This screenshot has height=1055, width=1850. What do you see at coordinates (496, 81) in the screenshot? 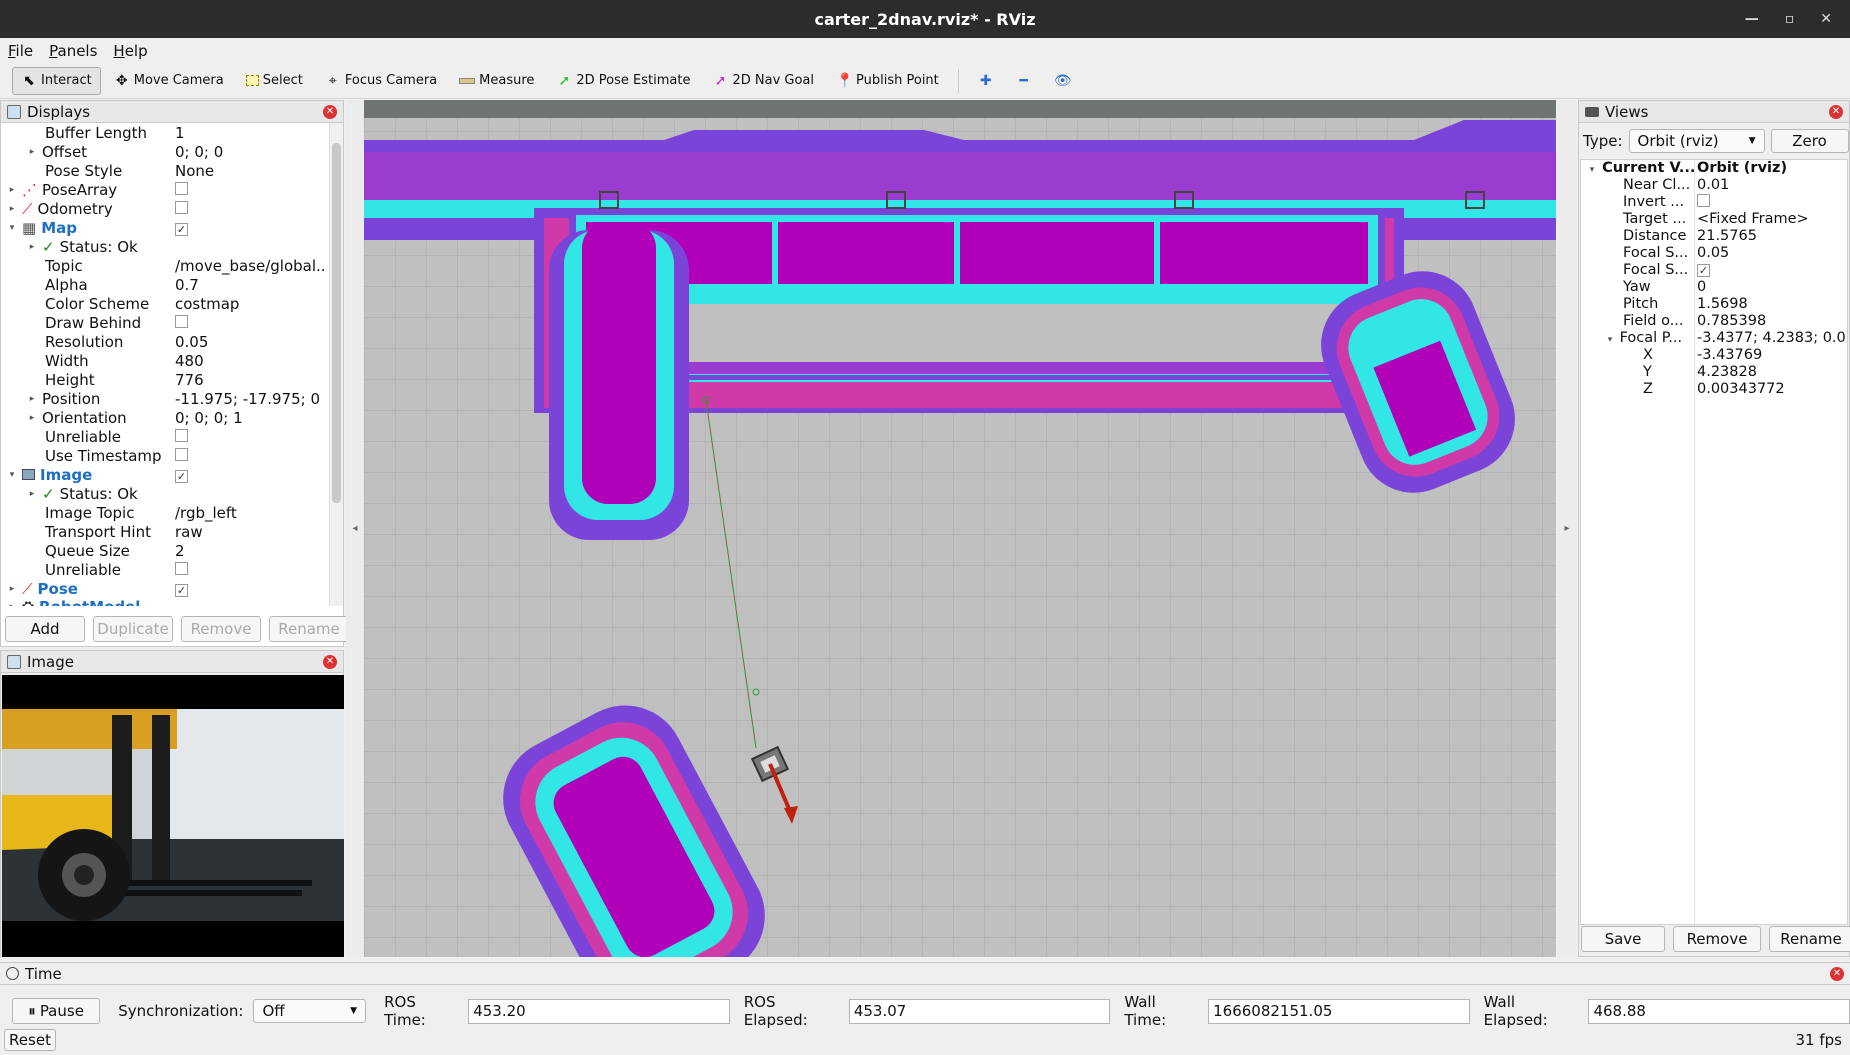
I see `tool-measure: Measure` at bounding box center [496, 81].